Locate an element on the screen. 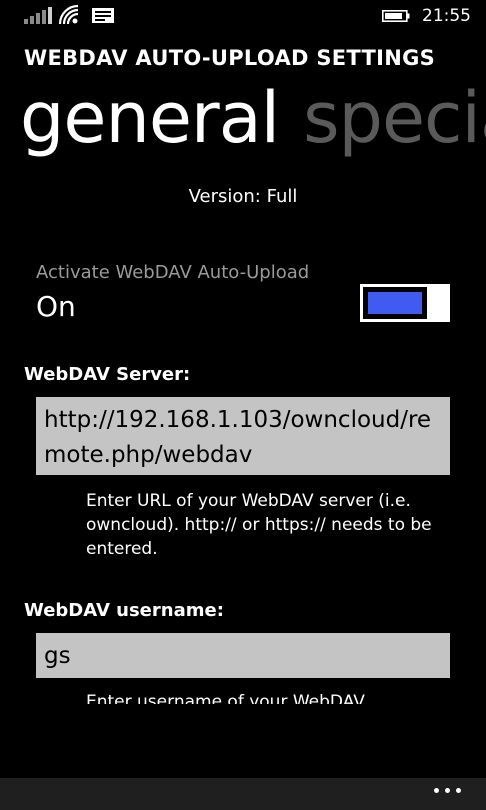 The width and height of the screenshot is (486, 810). toggle-track is located at coordinates (395, 303).